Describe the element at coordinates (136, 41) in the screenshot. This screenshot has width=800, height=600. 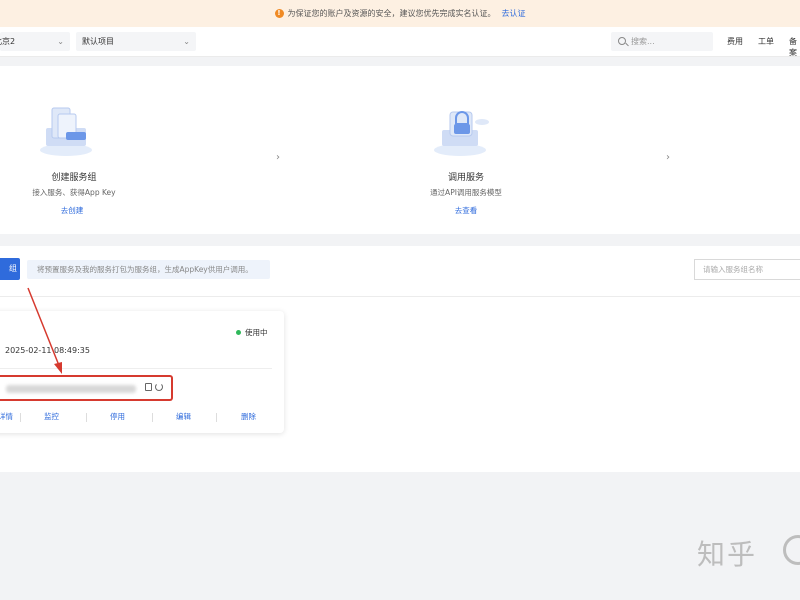
I see `project-select: 默认项目 ⌄` at that location.